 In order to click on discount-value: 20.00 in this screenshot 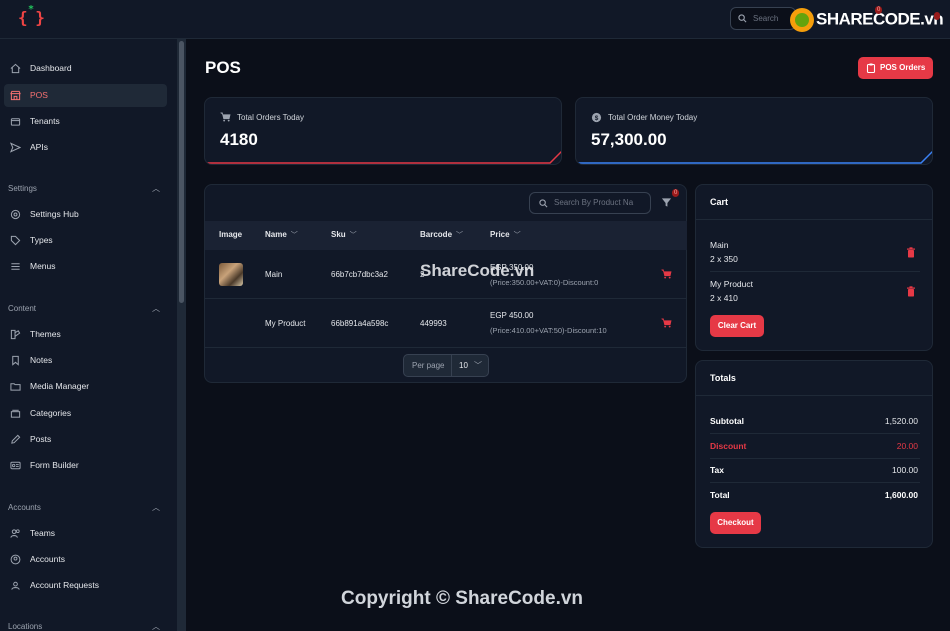, I will do `click(907, 446)`.